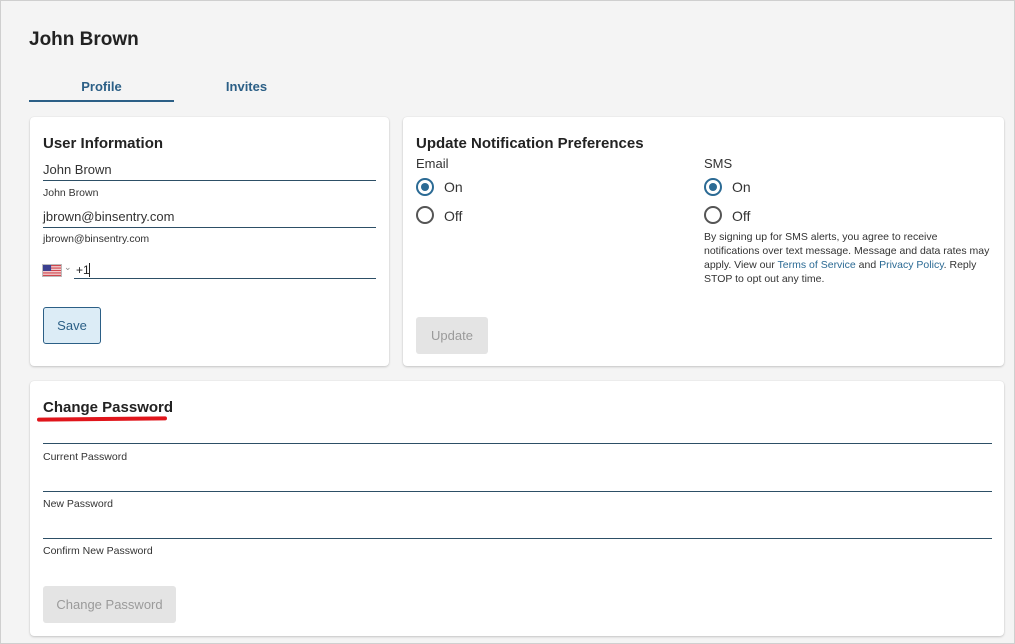 The height and width of the screenshot is (644, 1015). Describe the element at coordinates (77, 169) in the screenshot. I see `name-input: John Brown` at that location.